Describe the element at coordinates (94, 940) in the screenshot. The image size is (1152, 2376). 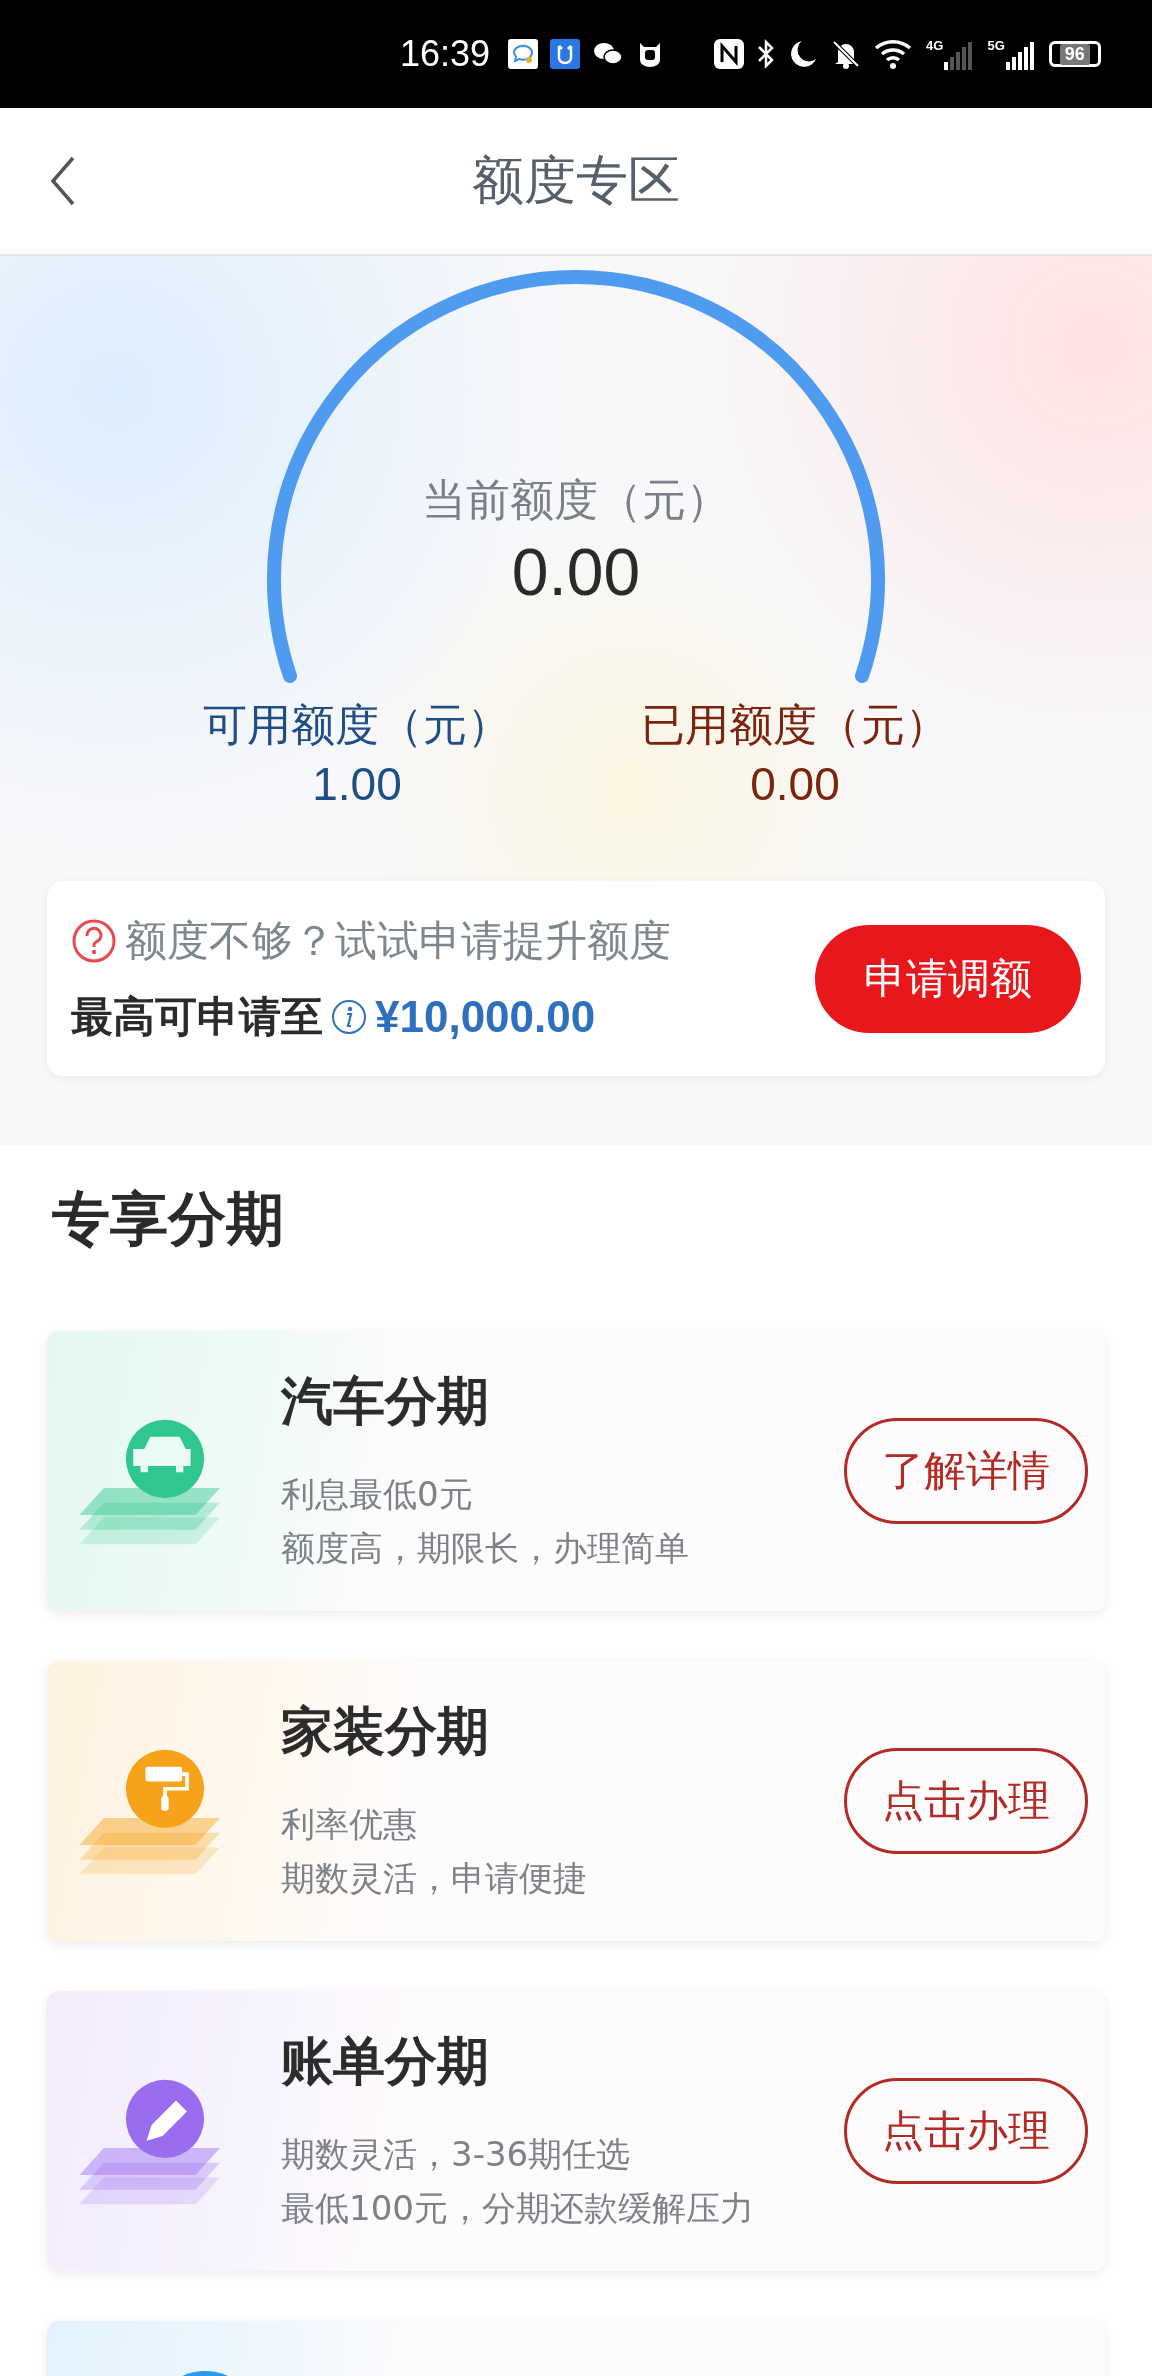
I see `question-icon` at that location.